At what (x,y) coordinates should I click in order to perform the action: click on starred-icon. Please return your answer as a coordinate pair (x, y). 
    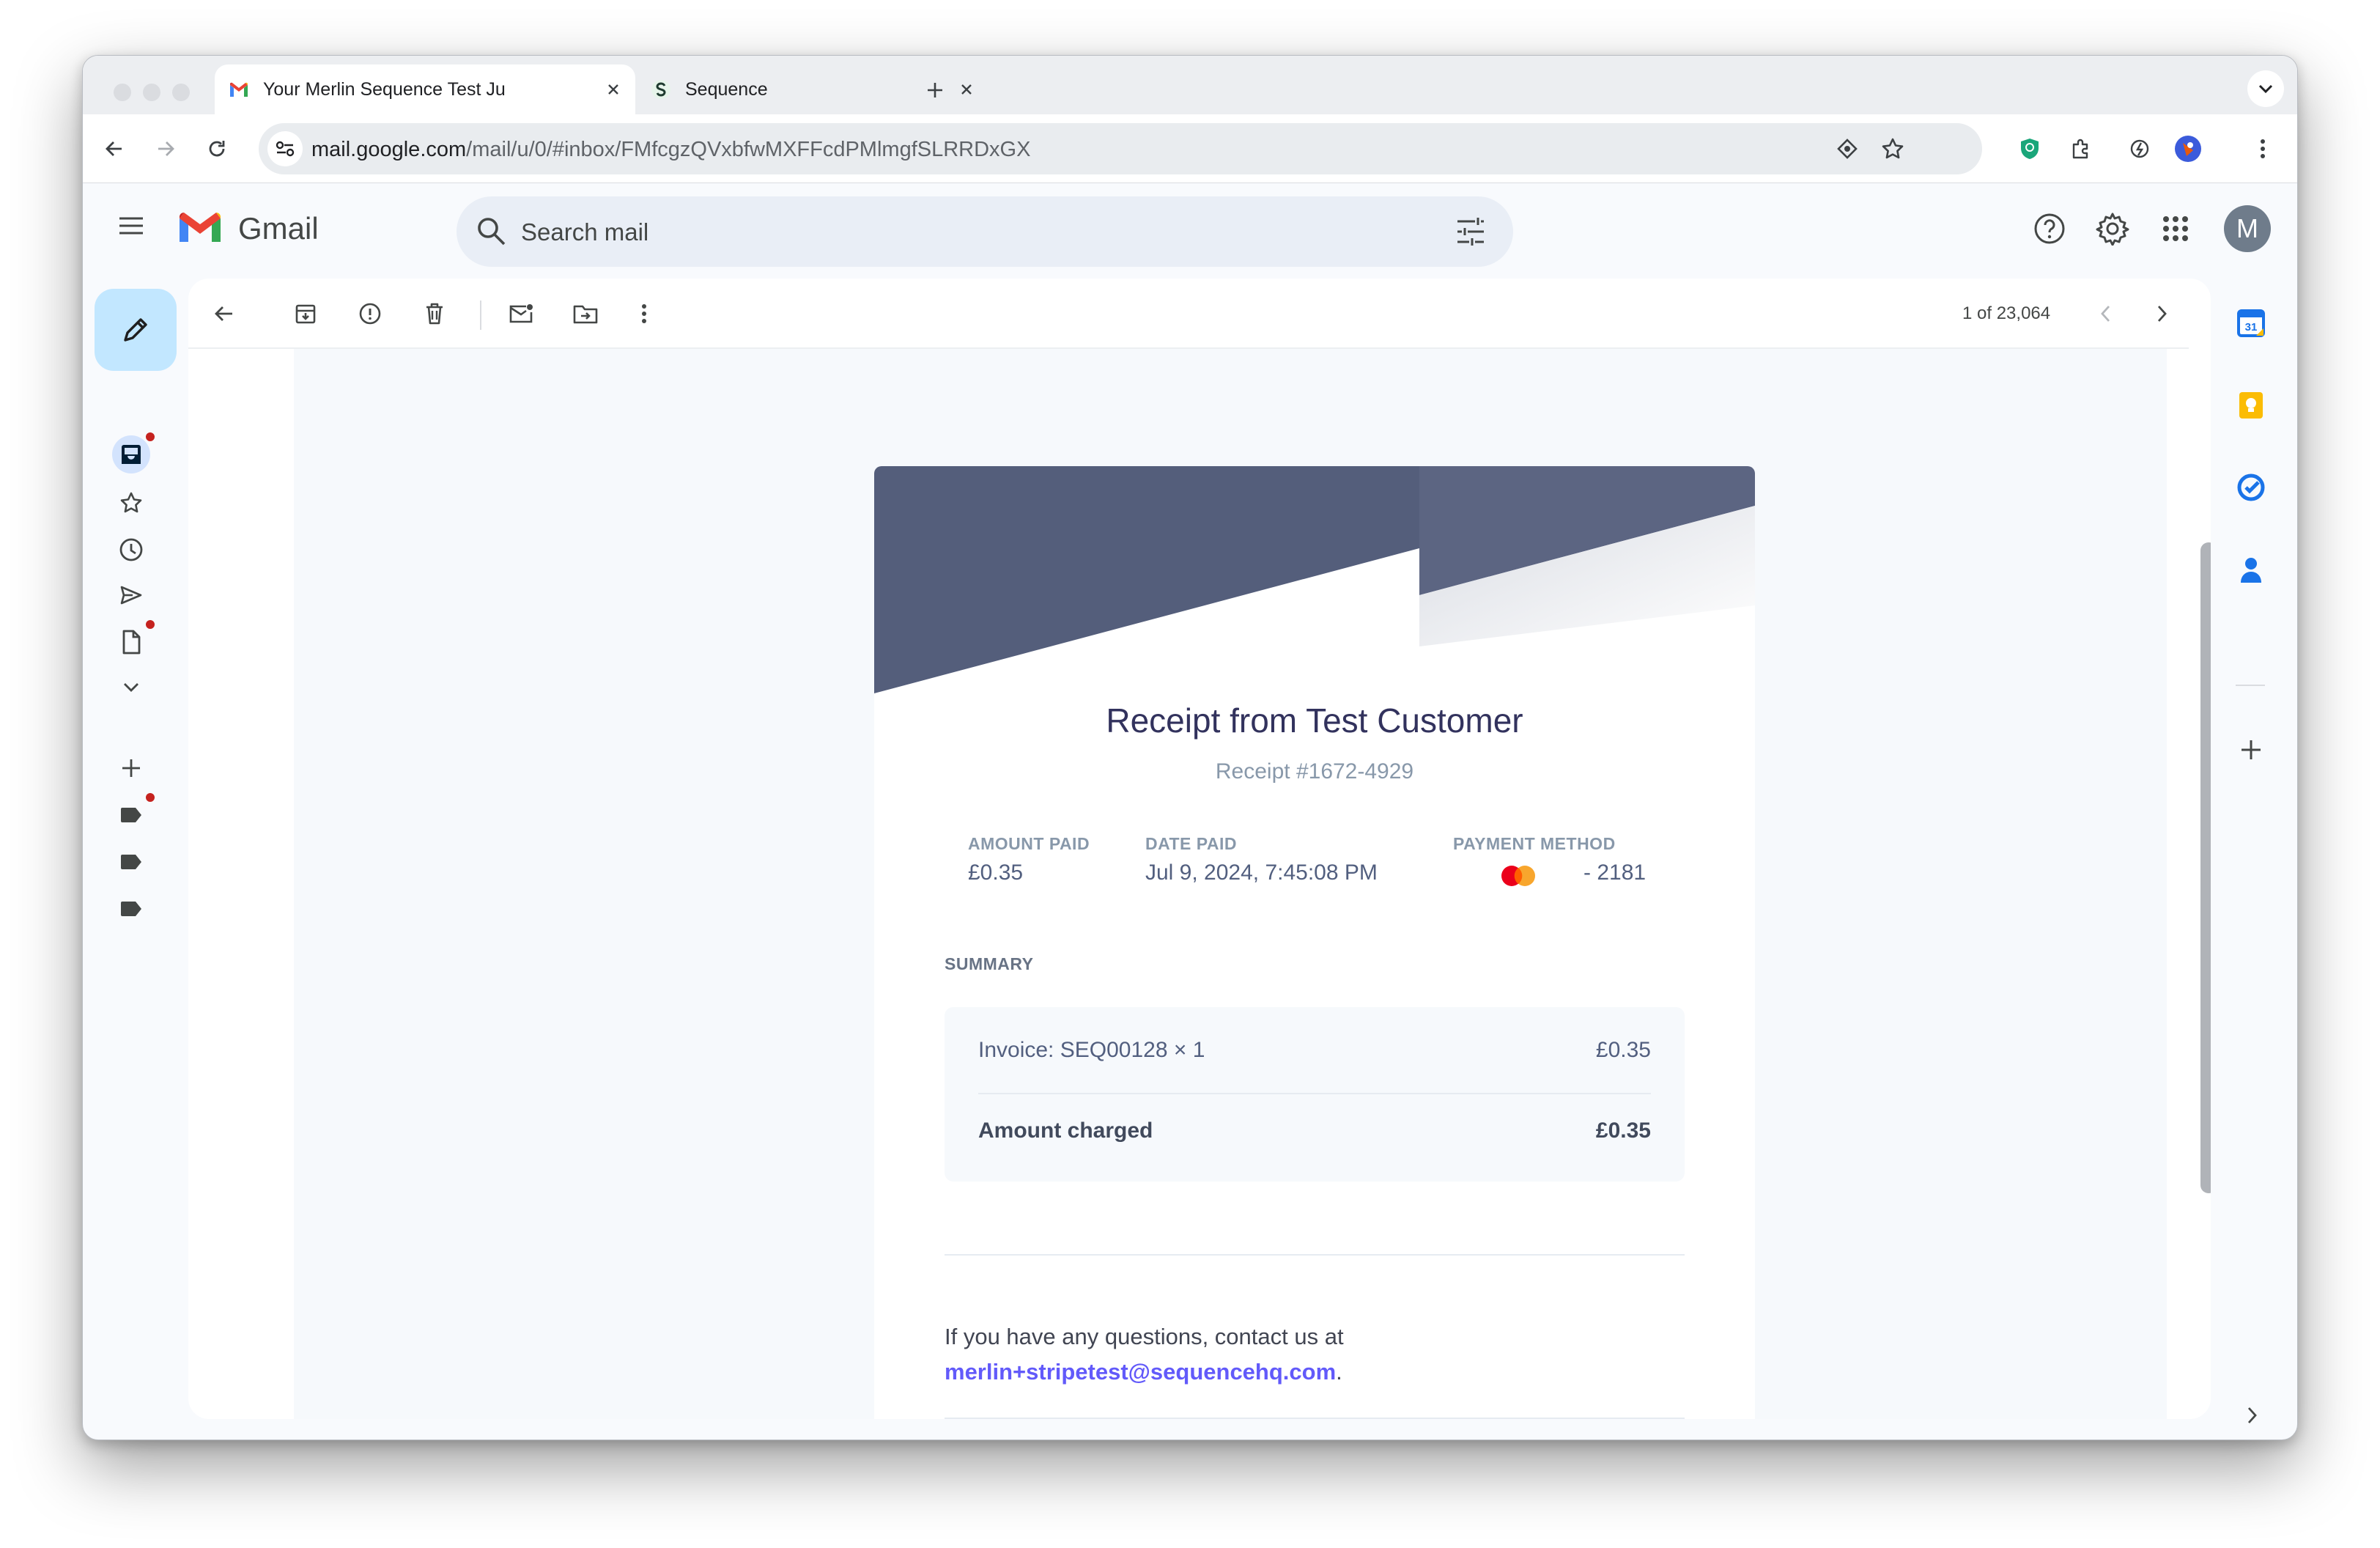
    Looking at the image, I should click on (131, 503).